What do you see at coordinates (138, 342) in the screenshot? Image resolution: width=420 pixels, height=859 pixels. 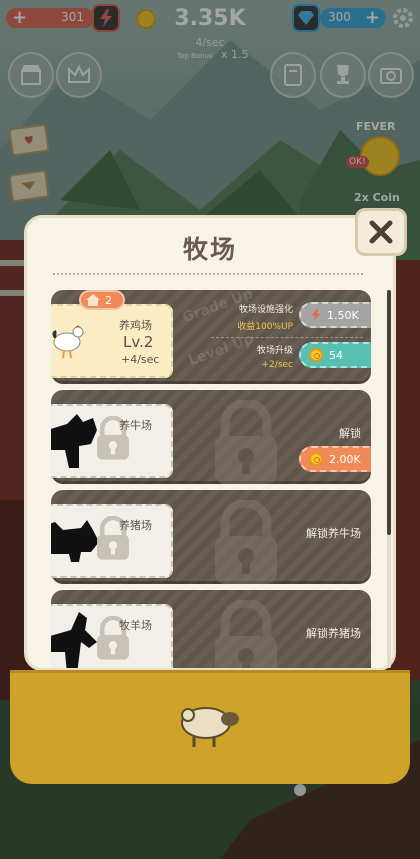 I see `farm-level: Lv.2` at bounding box center [138, 342].